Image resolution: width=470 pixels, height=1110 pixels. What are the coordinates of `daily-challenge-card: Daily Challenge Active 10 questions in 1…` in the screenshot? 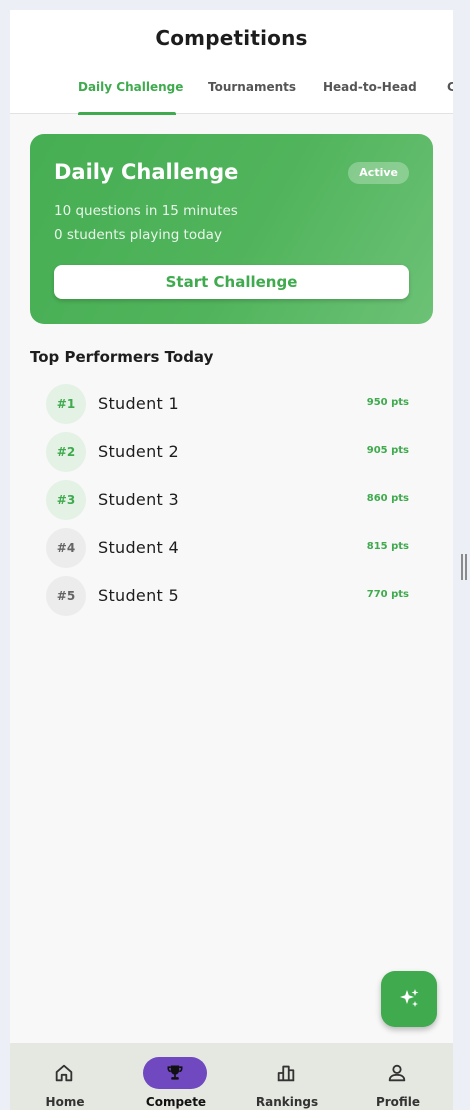 It's located at (231, 229).